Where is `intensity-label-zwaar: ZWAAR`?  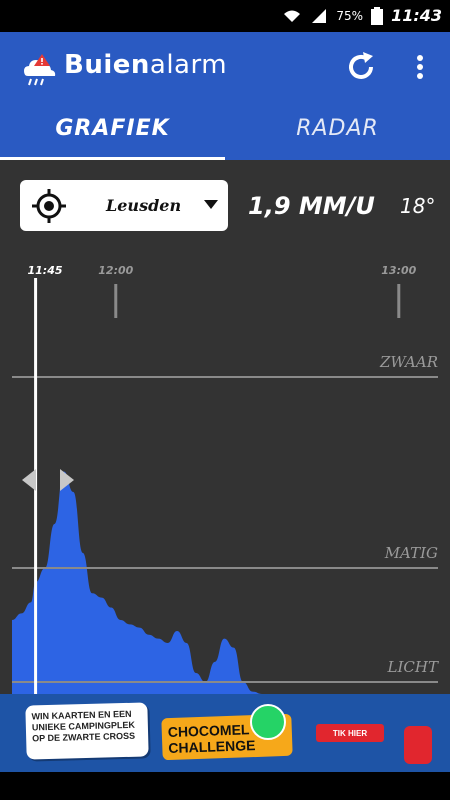 intensity-label-zwaar: ZWAAR is located at coordinates (408, 362).